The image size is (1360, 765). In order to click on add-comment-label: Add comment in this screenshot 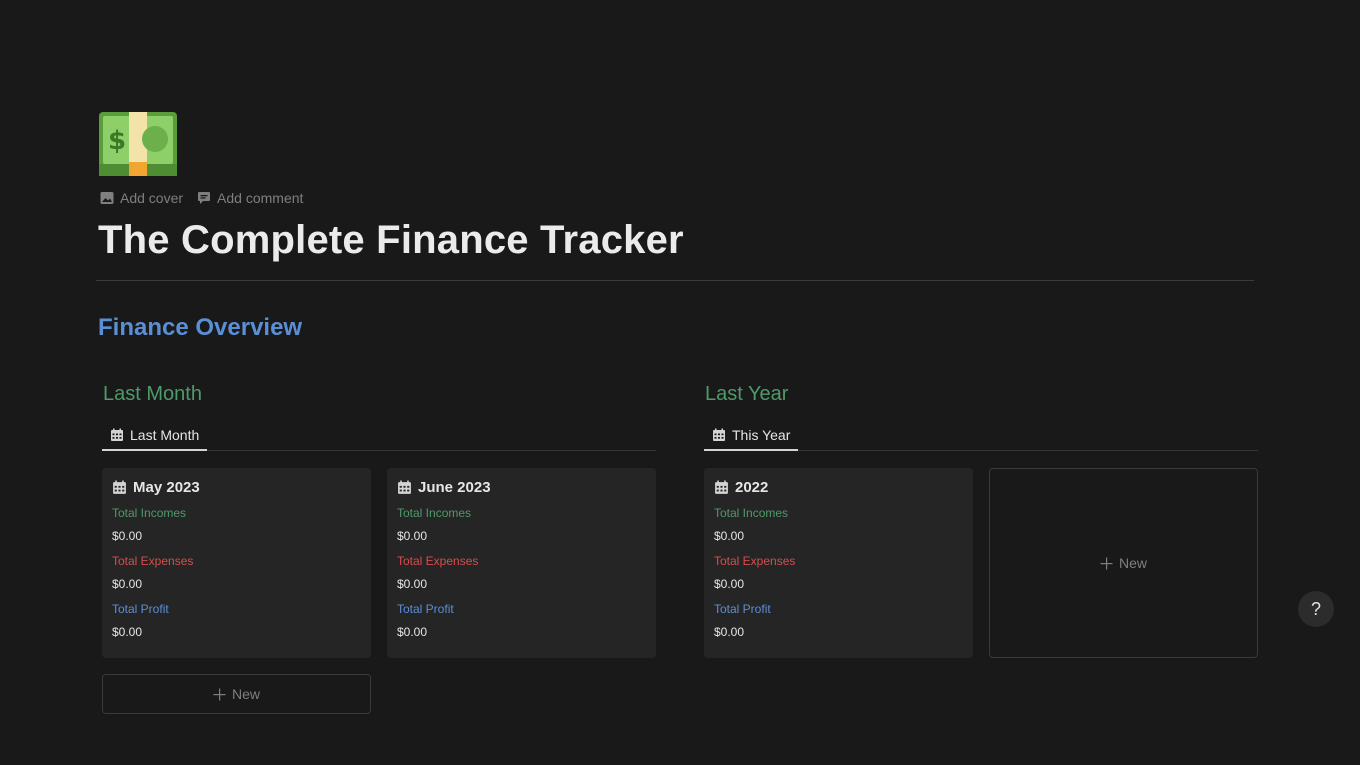, I will do `click(260, 198)`.